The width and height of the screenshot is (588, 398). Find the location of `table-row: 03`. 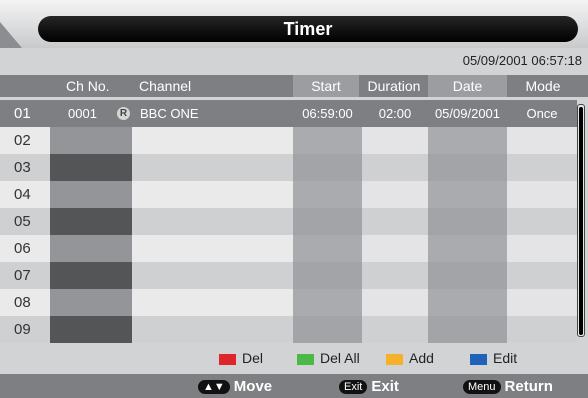

table-row: 03 is located at coordinates (288, 167).